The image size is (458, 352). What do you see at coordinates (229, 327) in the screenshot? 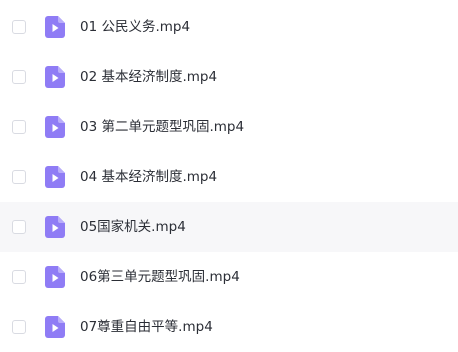
I see `file-row: 07尊重自由平等.mp4` at bounding box center [229, 327].